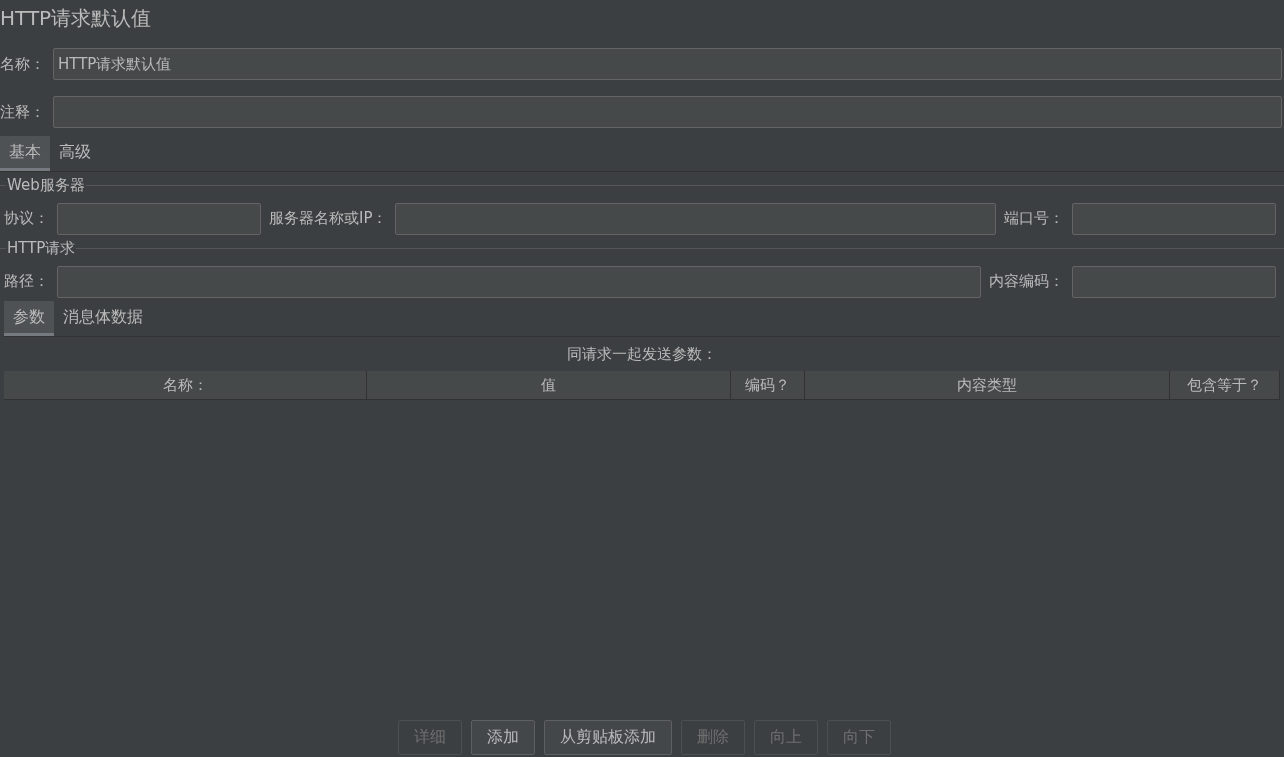 The image size is (1284, 757). I want to click on tab: 高级, so click(75, 153).